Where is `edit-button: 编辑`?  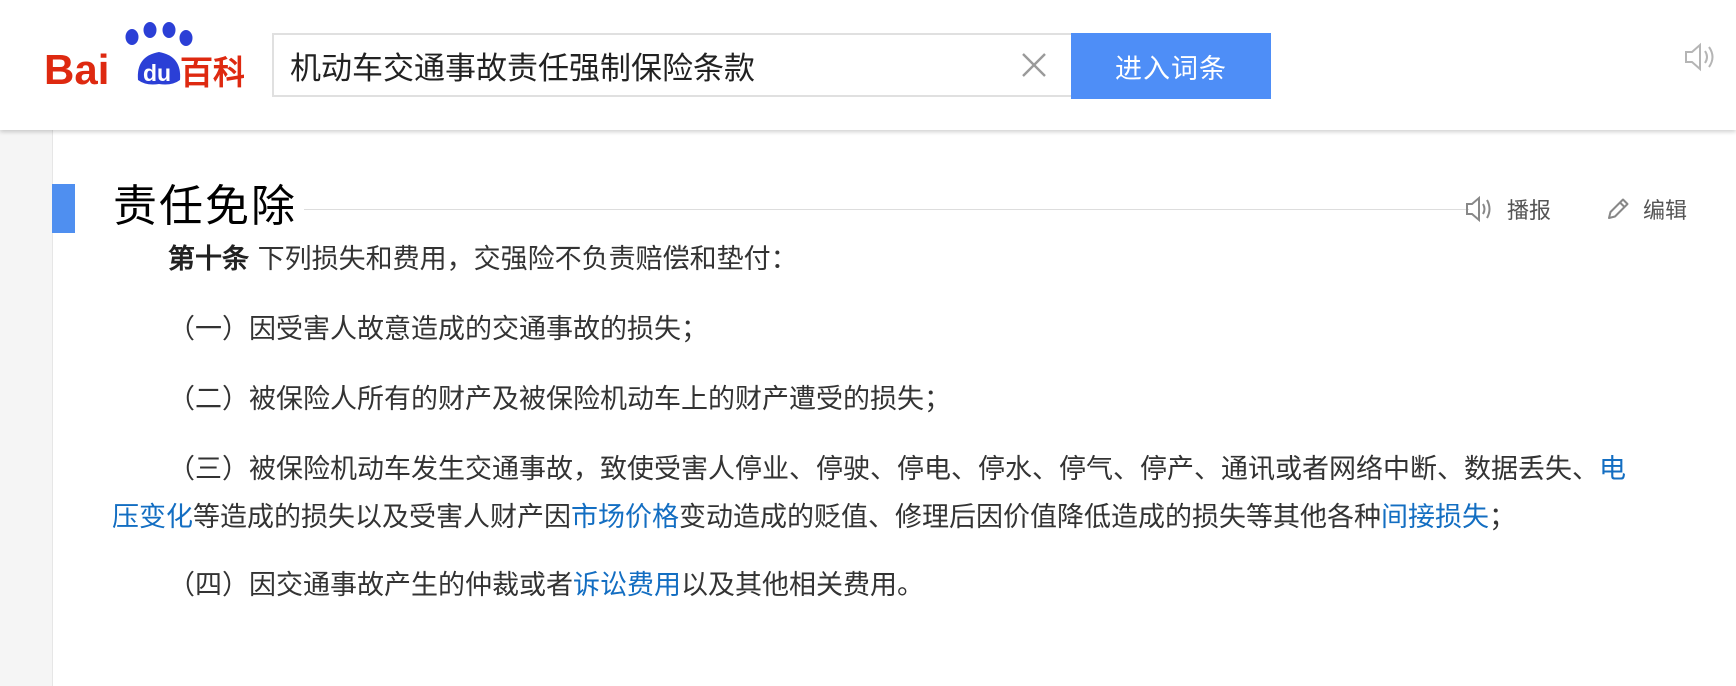
edit-button: 编辑 is located at coordinates (1646, 209).